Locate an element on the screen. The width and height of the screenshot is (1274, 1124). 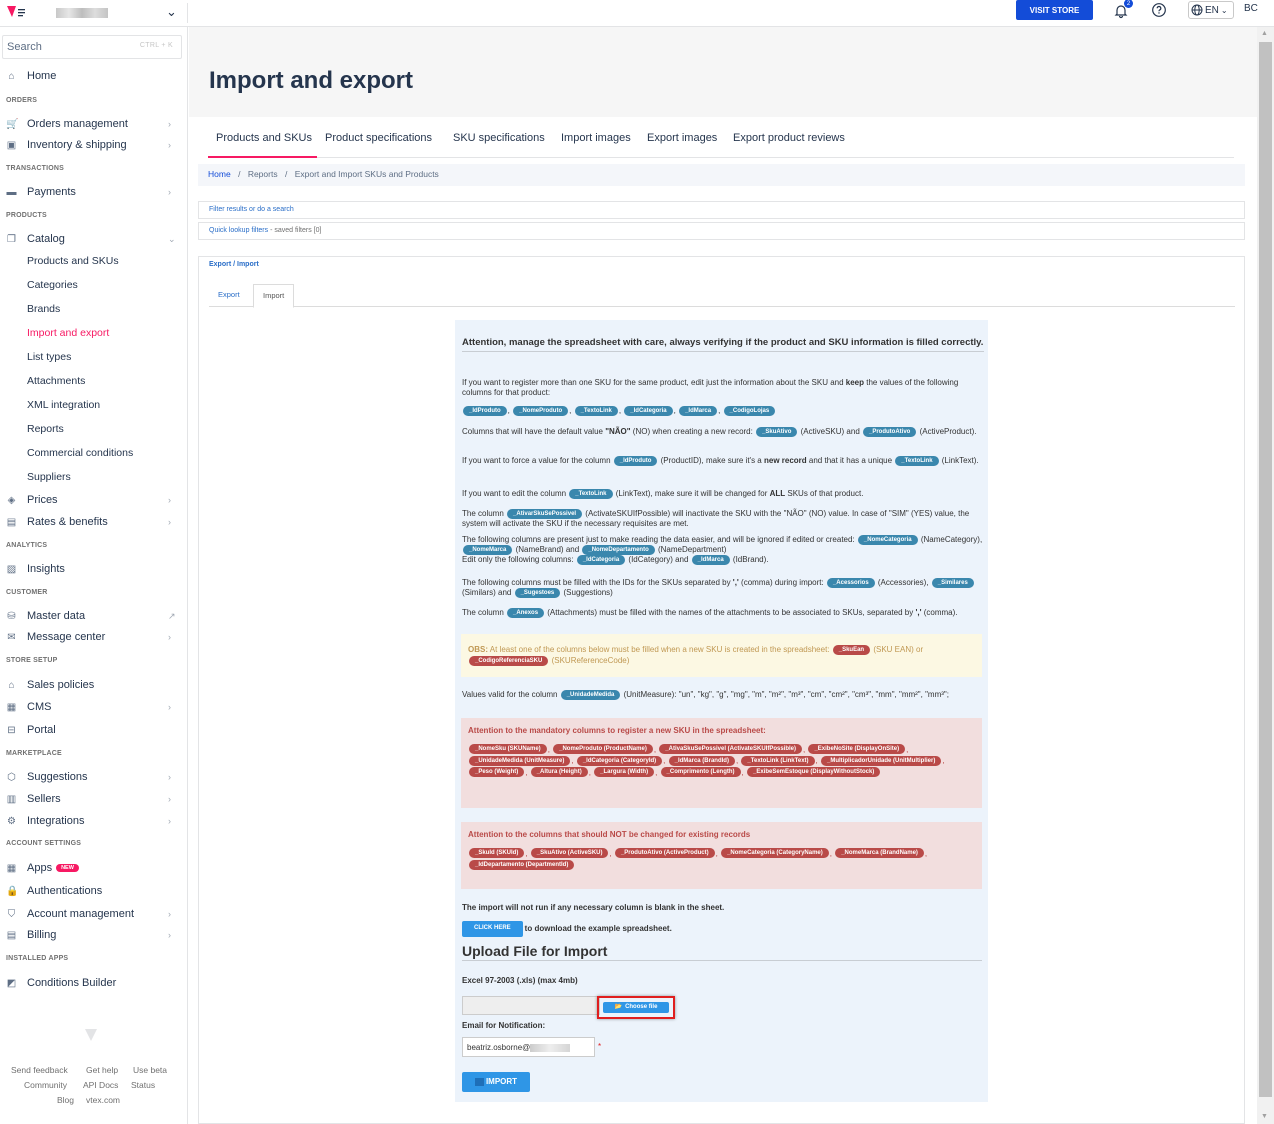
quick-lookup-bar: Quick lookup filters - saved filters [0] is located at coordinates (721, 231).